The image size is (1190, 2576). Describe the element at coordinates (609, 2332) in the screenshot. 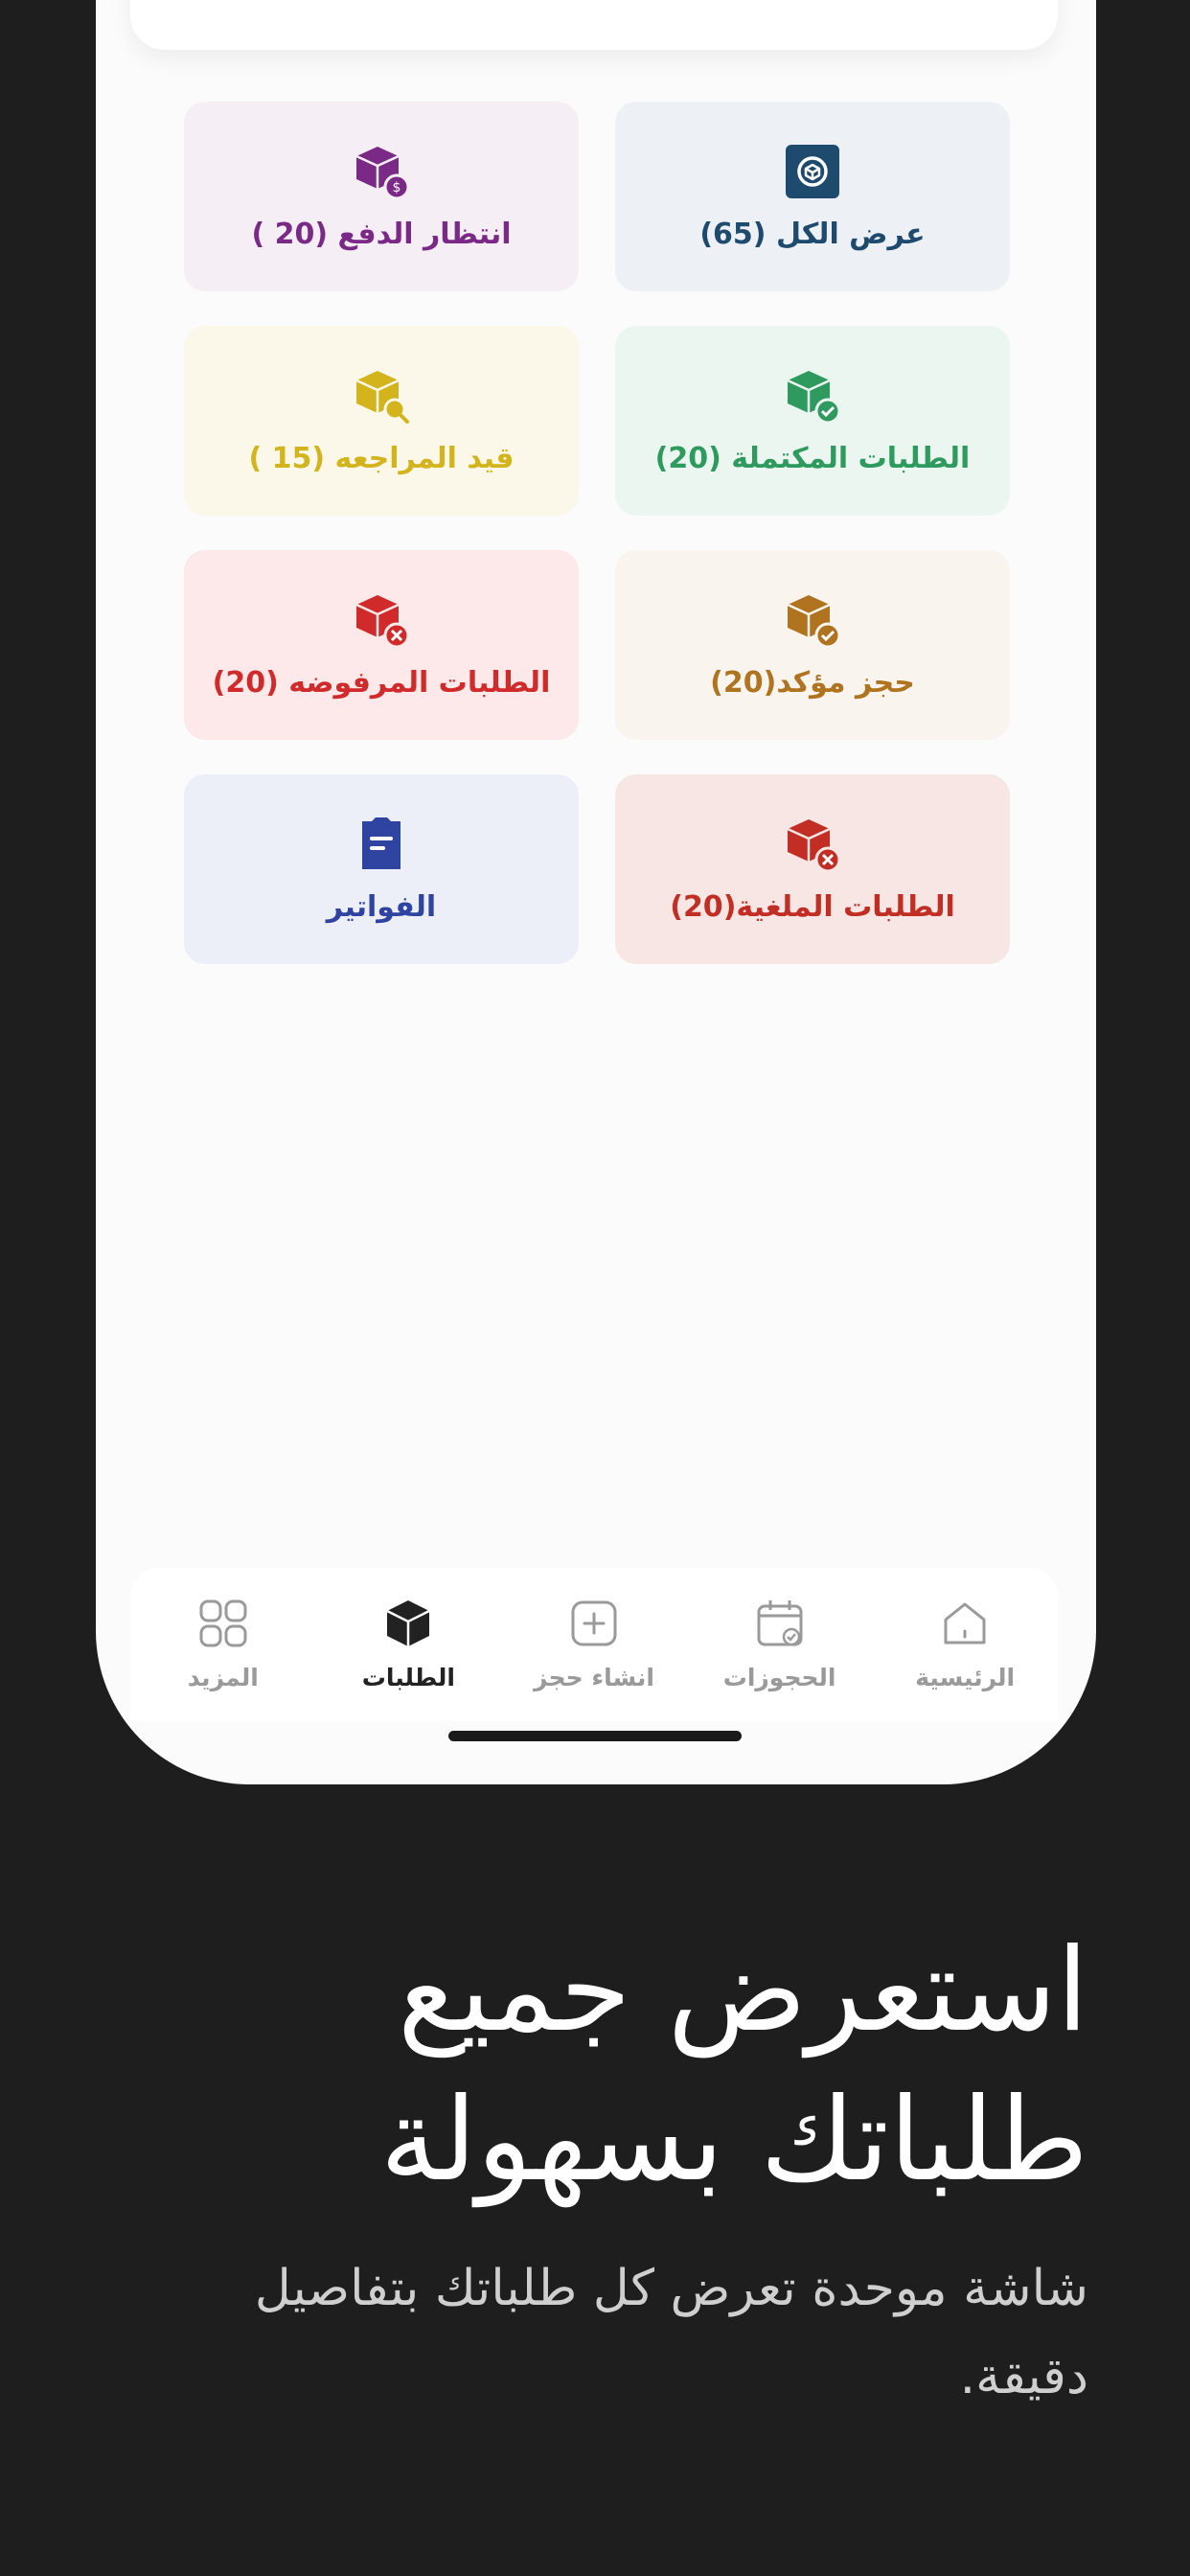

I see `subtitle: شاشة موحدة تعرض كل طلباتك بتفاصيل دقيقة.` at that location.